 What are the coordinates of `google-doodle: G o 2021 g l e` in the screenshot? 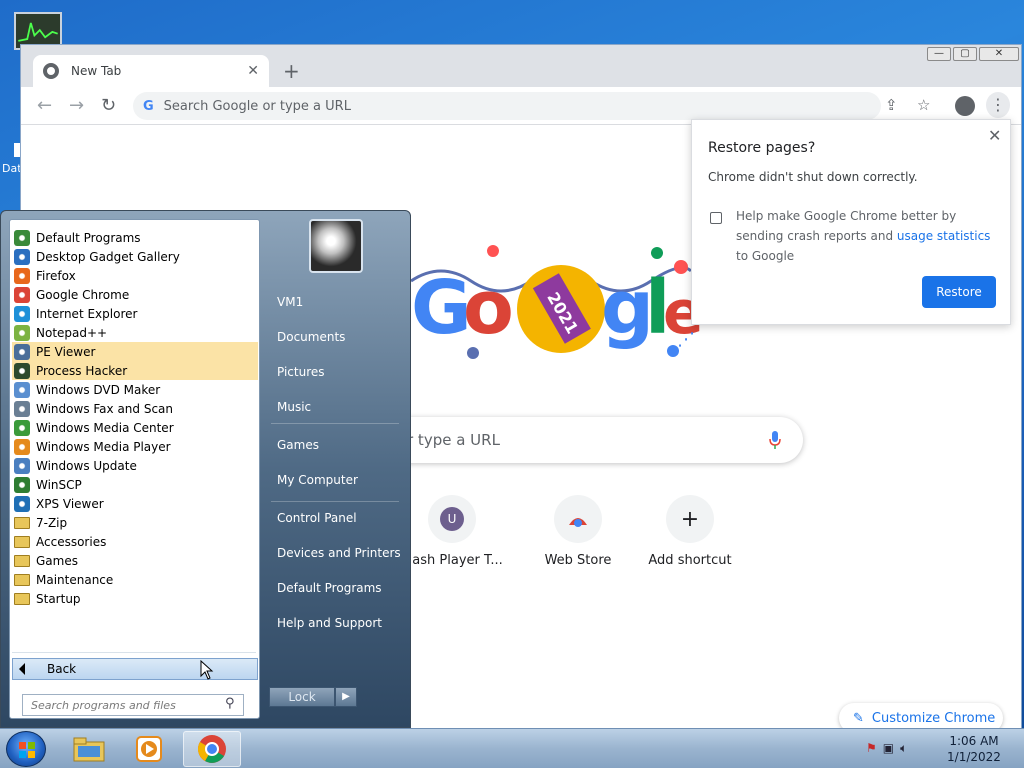 It's located at (551, 301).